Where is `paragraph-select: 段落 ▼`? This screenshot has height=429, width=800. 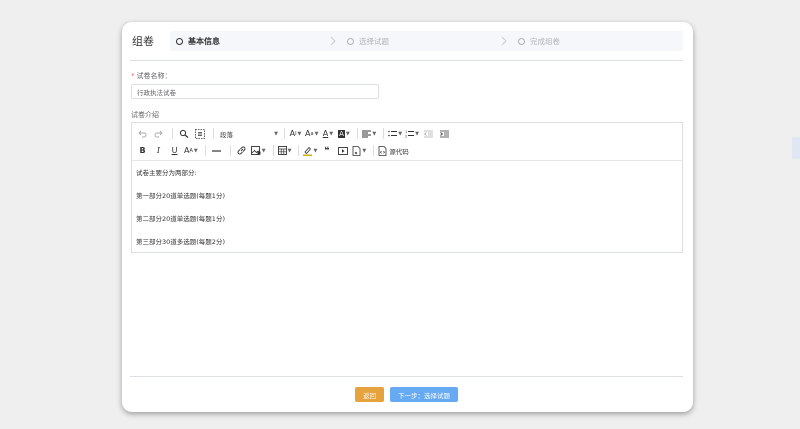
paragraph-select: 段落 ▼ is located at coordinates (249, 133).